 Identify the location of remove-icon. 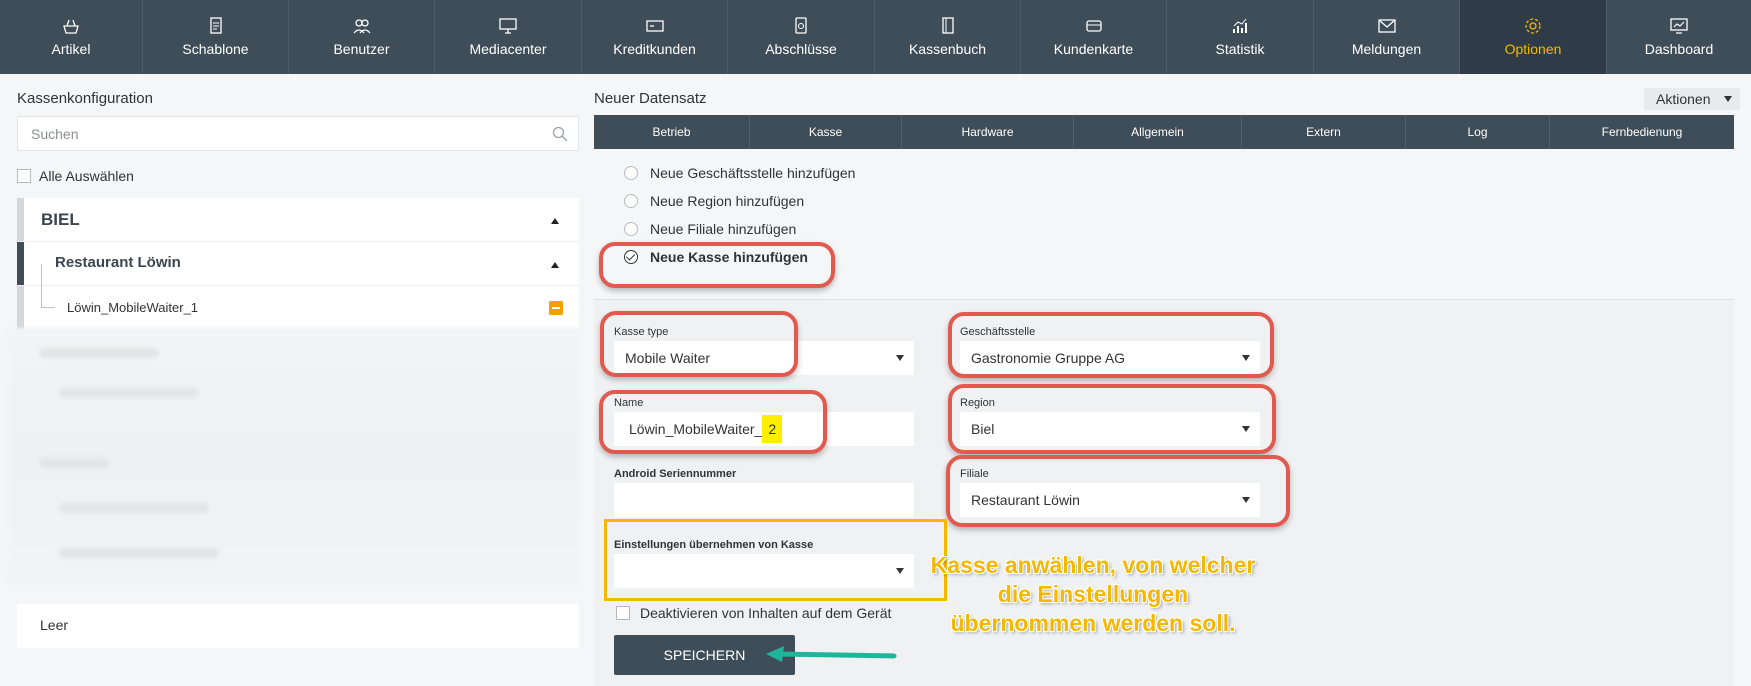
(556, 308).